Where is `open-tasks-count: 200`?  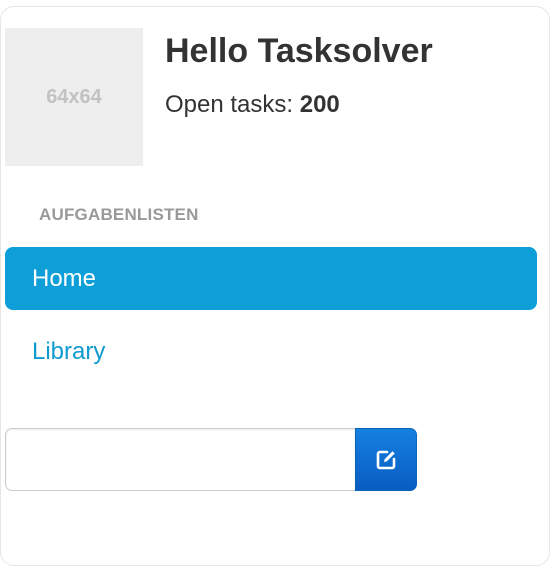
open-tasks-count: 200 is located at coordinates (319, 104).